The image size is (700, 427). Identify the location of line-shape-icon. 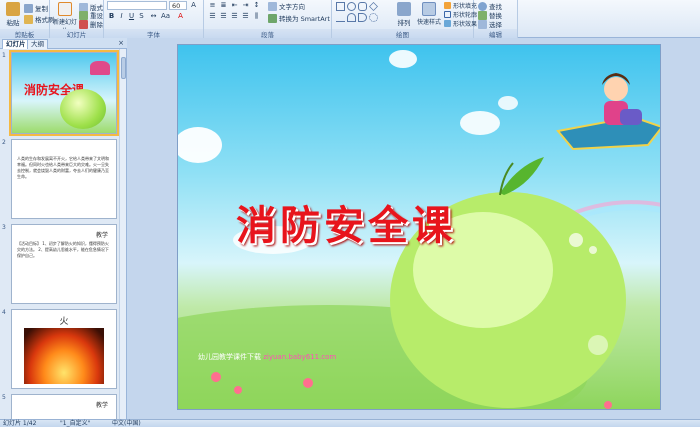
(340, 17).